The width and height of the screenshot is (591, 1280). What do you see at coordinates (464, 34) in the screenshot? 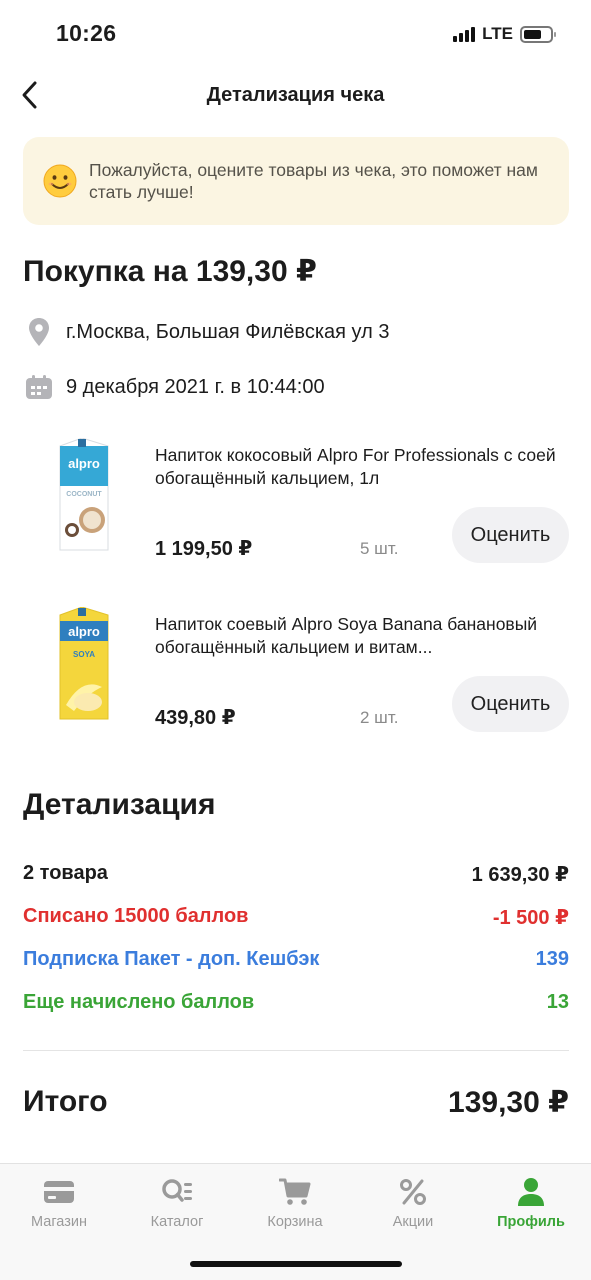
I see `signal-icon` at bounding box center [464, 34].